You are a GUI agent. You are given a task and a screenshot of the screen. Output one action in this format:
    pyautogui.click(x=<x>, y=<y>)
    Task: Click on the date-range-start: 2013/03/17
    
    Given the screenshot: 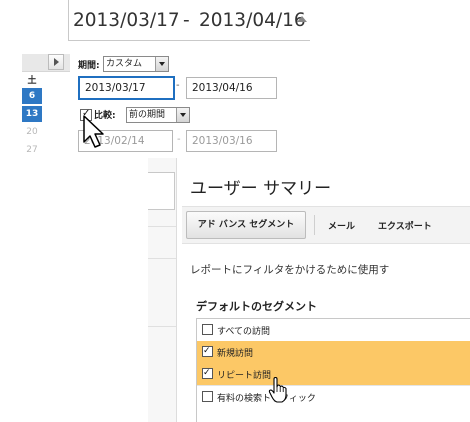 What is the action you would take?
    pyautogui.click(x=126, y=20)
    